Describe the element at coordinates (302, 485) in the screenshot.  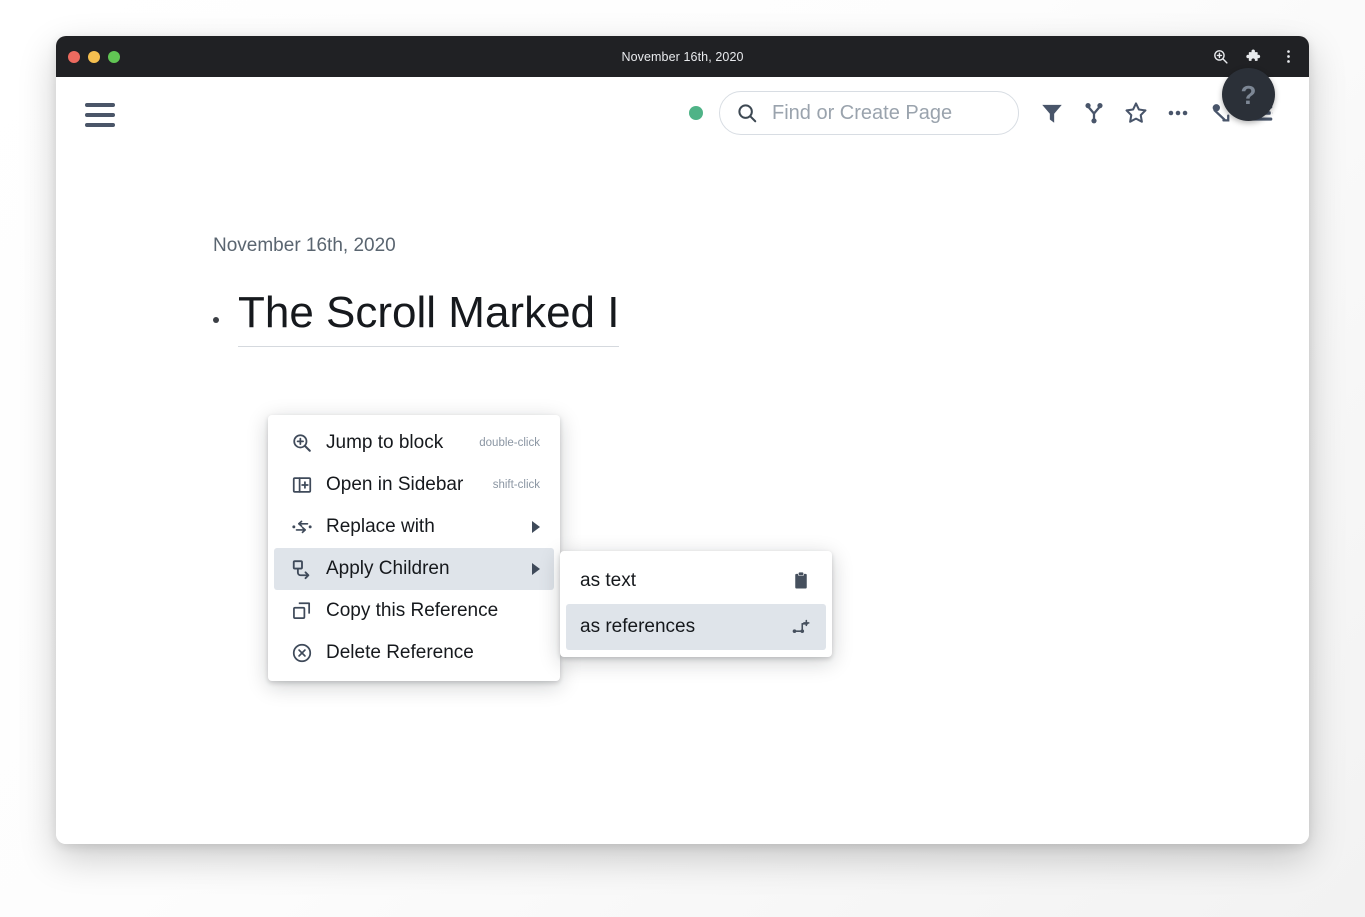
I see `open-sidebar-icon` at that location.